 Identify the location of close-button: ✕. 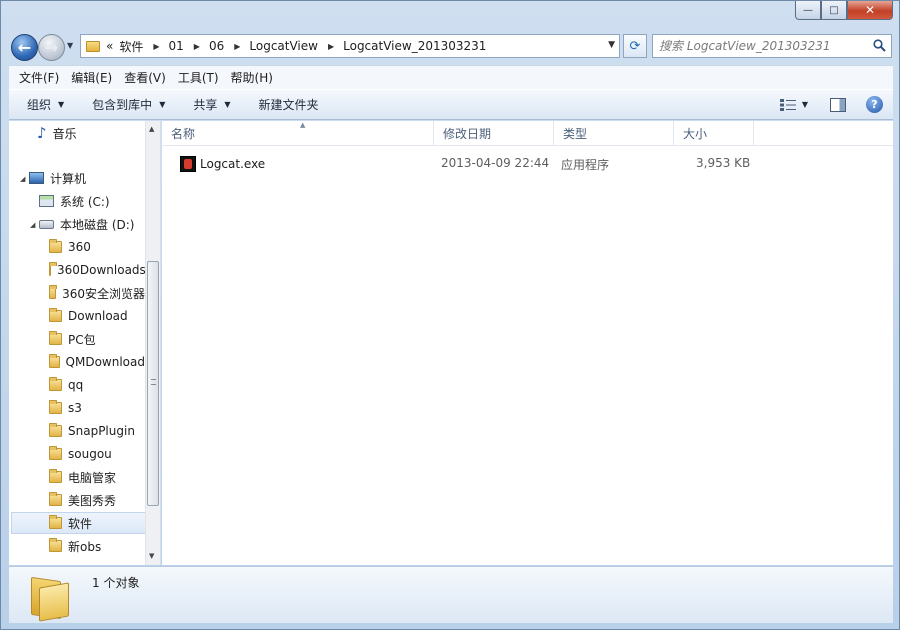
(870, 10).